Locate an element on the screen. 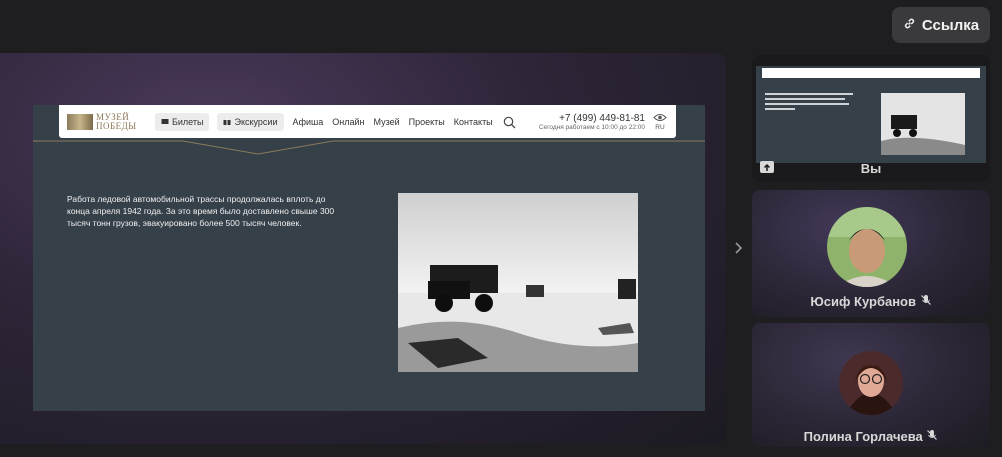 This screenshot has width=1002, height=457. copy-link-label: Ссылка is located at coordinates (950, 25).